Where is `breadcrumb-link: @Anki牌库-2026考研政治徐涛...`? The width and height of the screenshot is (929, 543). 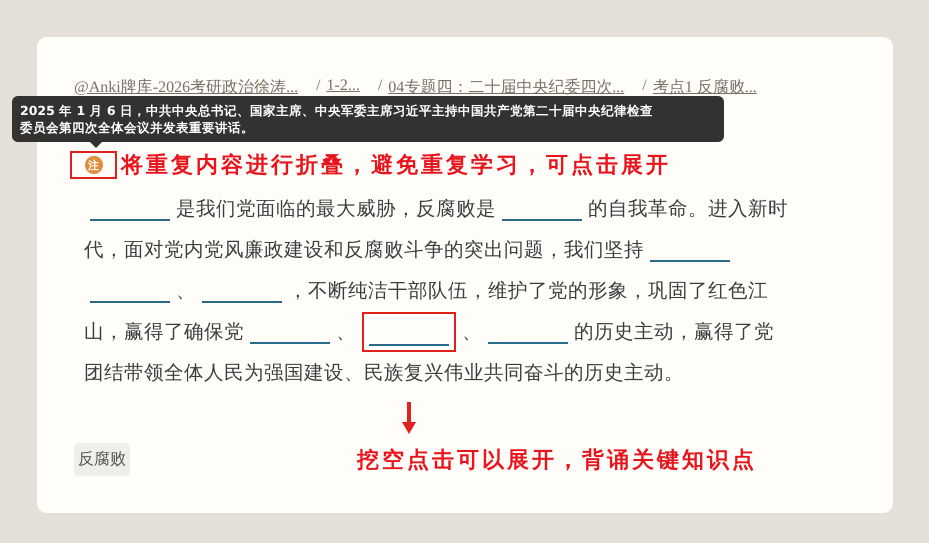 breadcrumb-link: @Anki牌库-2026考研政治徐涛... is located at coordinates (186, 87).